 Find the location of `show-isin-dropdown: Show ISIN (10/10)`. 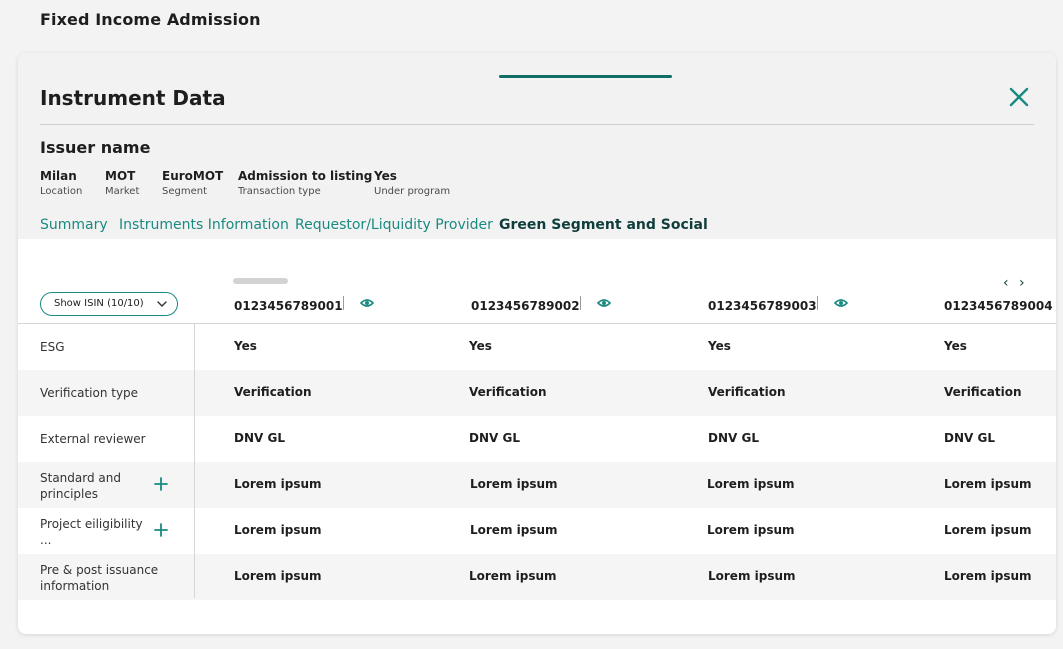

show-isin-dropdown: Show ISIN (10/10) is located at coordinates (109, 304).